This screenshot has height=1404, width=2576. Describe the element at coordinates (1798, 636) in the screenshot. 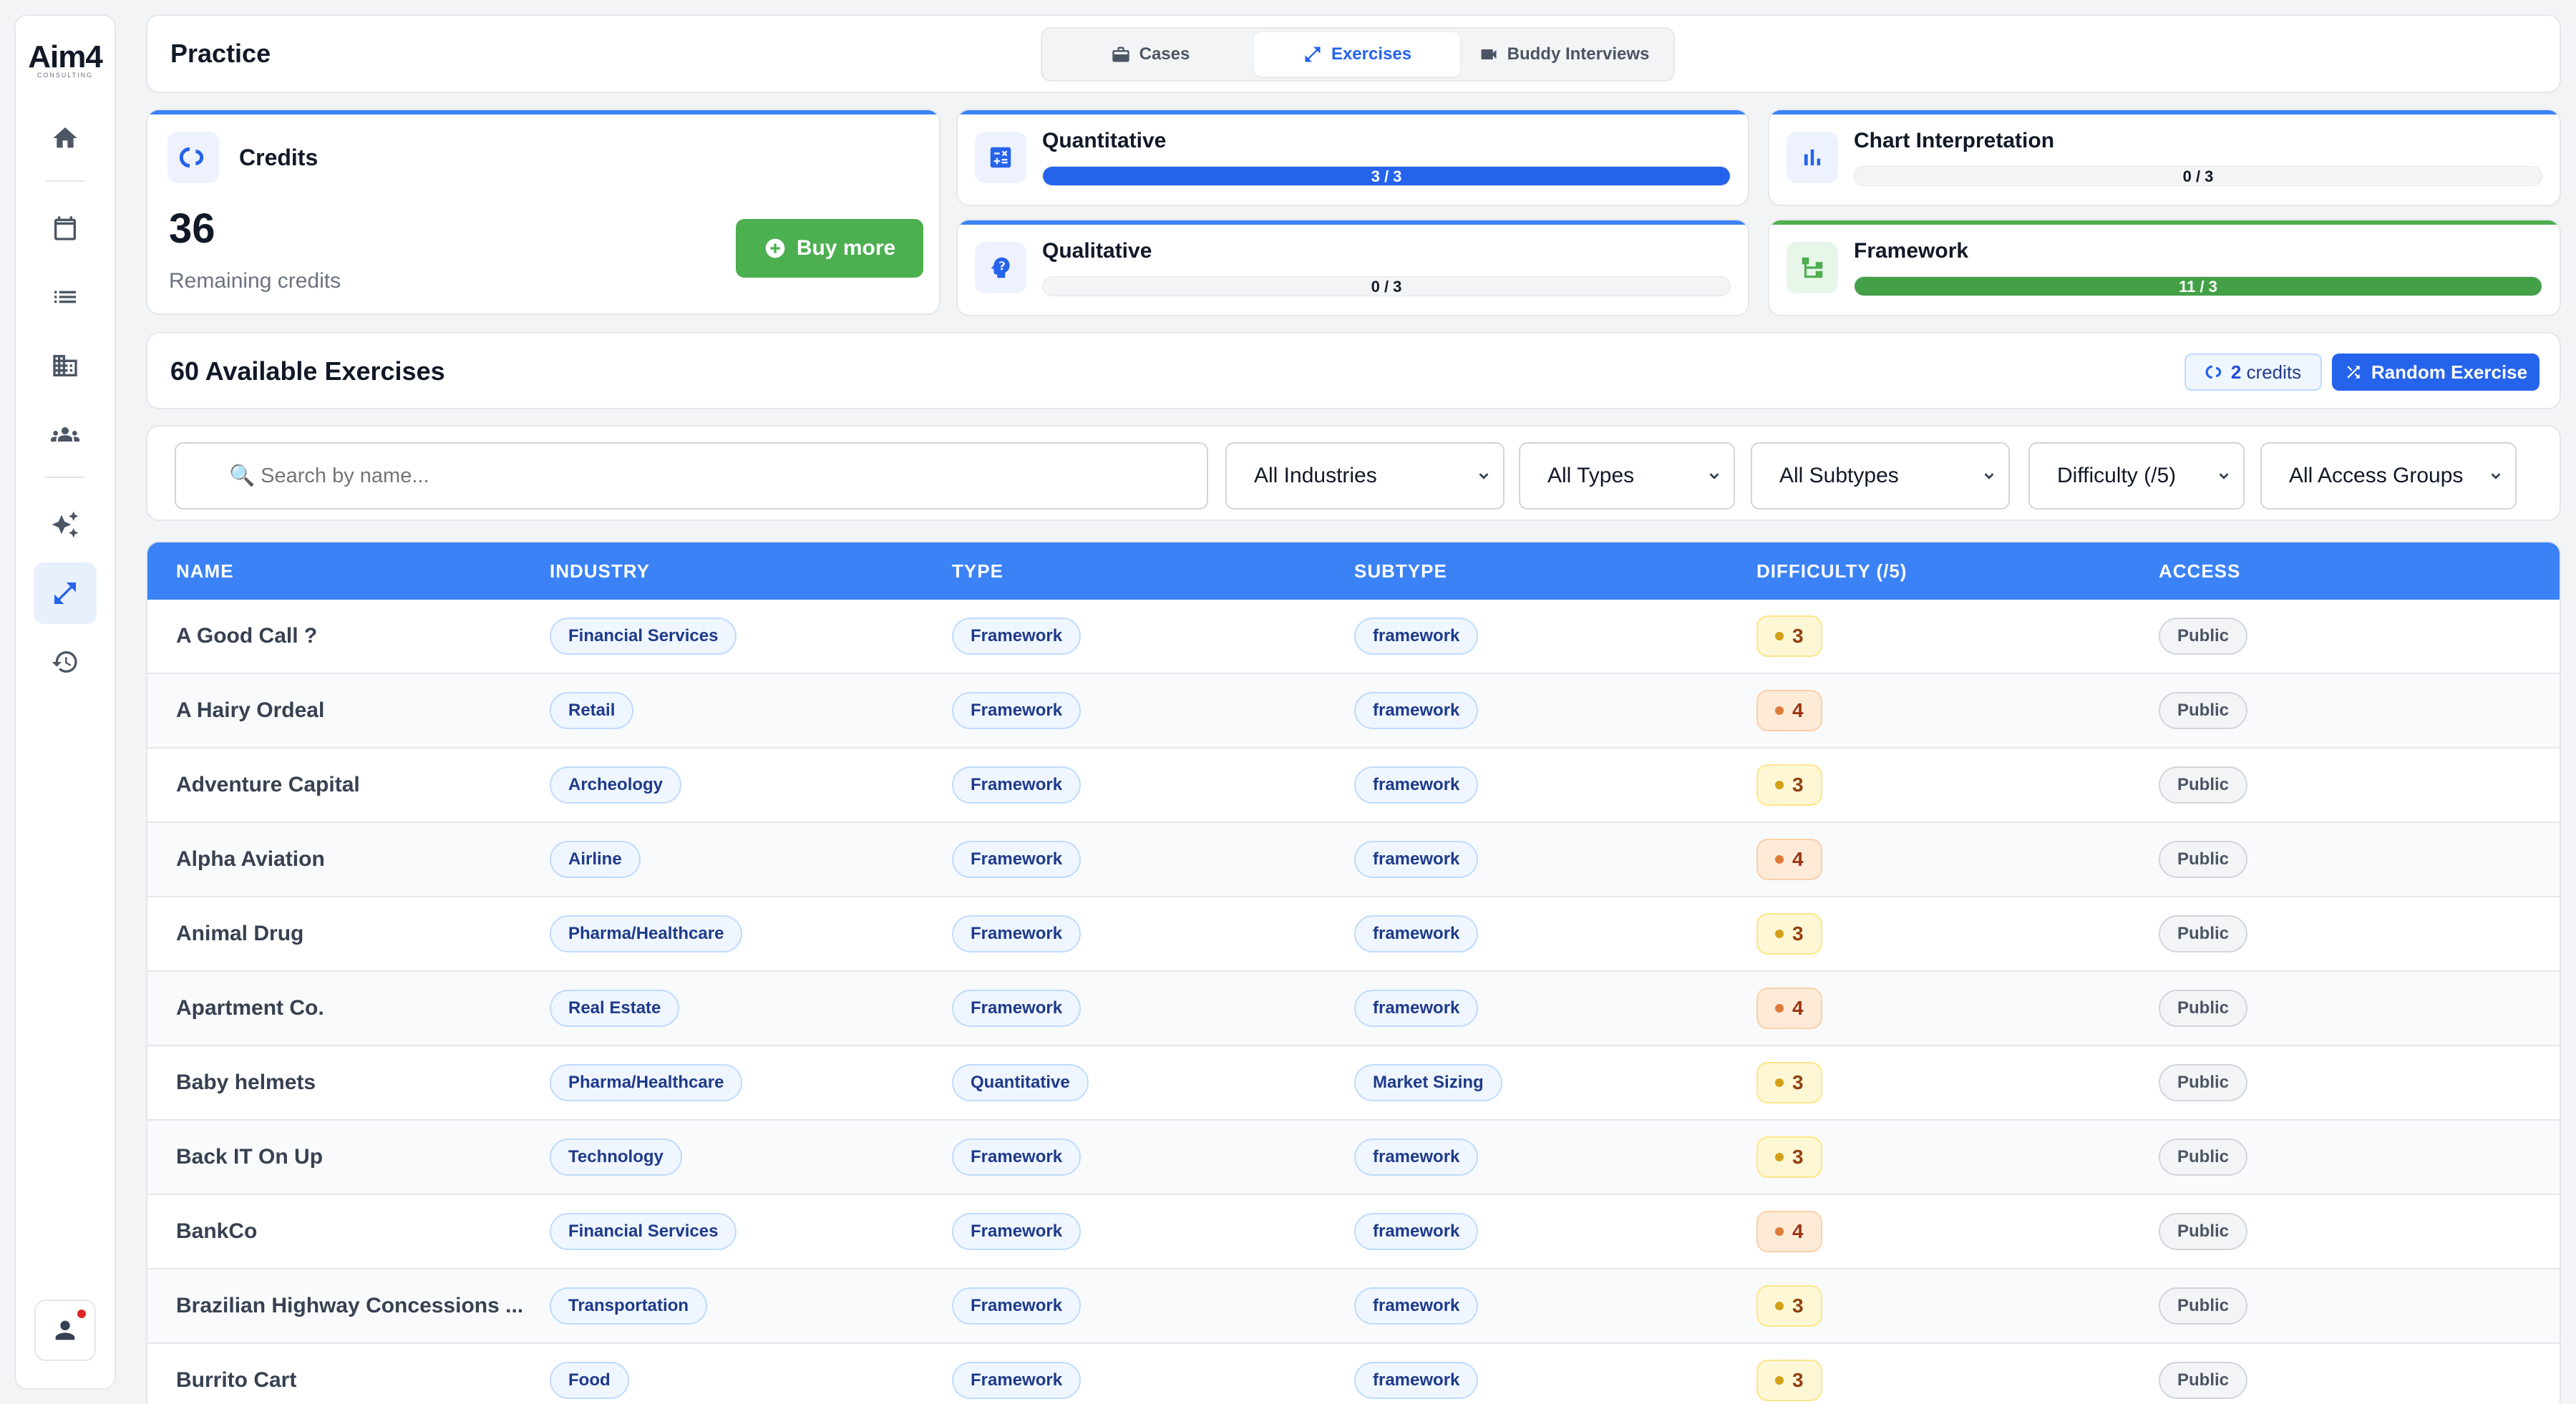

I see `difficulty-value: 3` at that location.